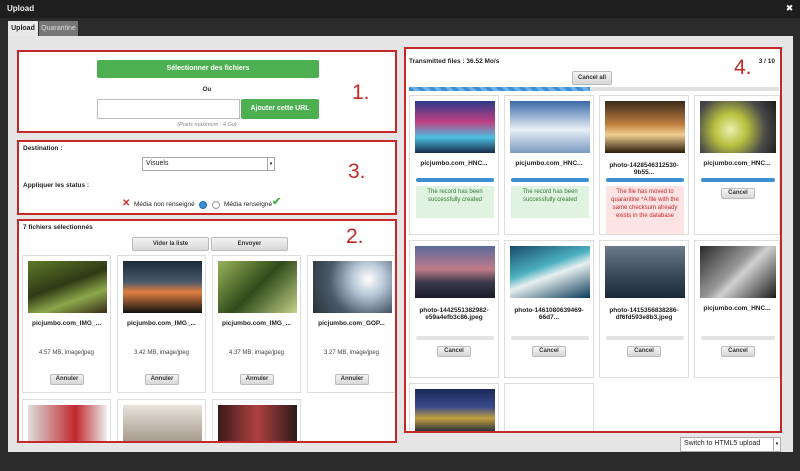 The image size is (800, 471). I want to click on file-counter: 3 / 10, so click(766, 61).